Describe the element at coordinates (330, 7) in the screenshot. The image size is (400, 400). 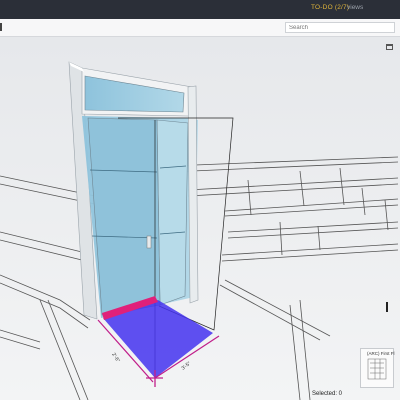
I see `todo-counter: TO-DO (2/7)` at that location.